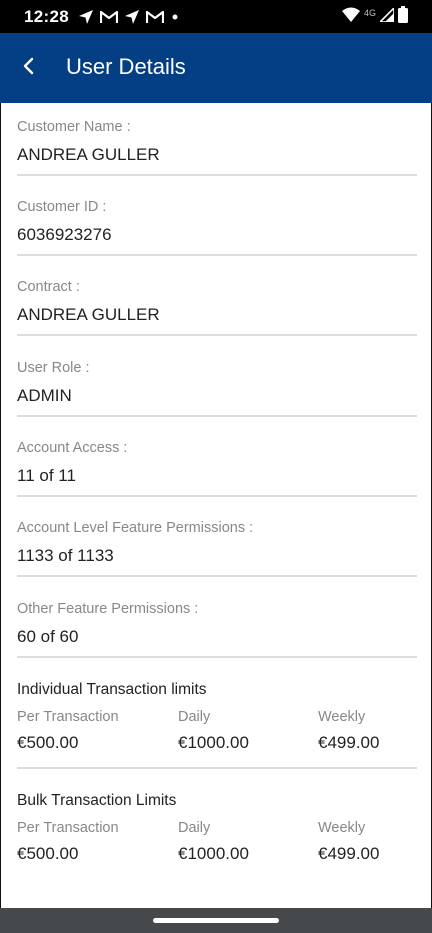  Describe the element at coordinates (46, 475) in the screenshot. I see `field-value: 11 of 11` at that location.